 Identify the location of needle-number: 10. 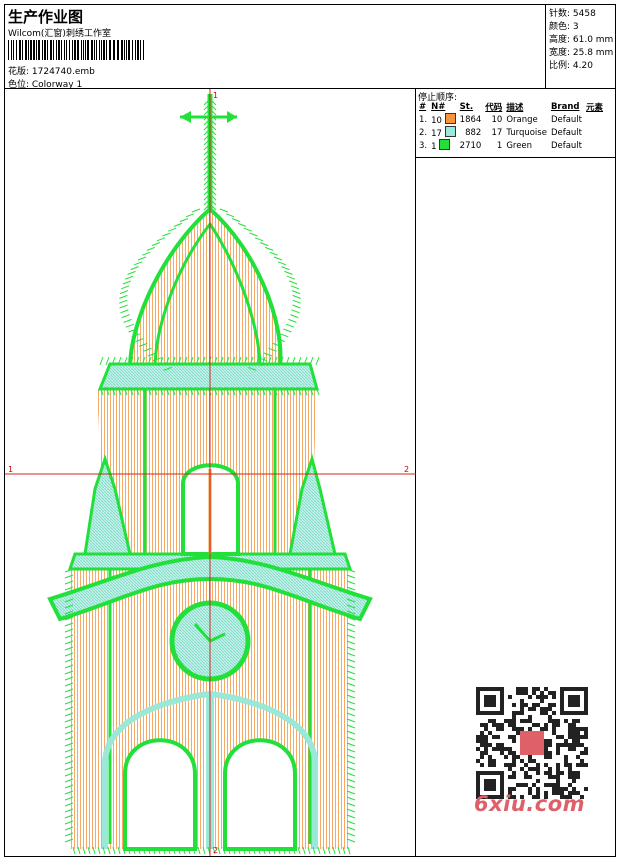
(436, 121).